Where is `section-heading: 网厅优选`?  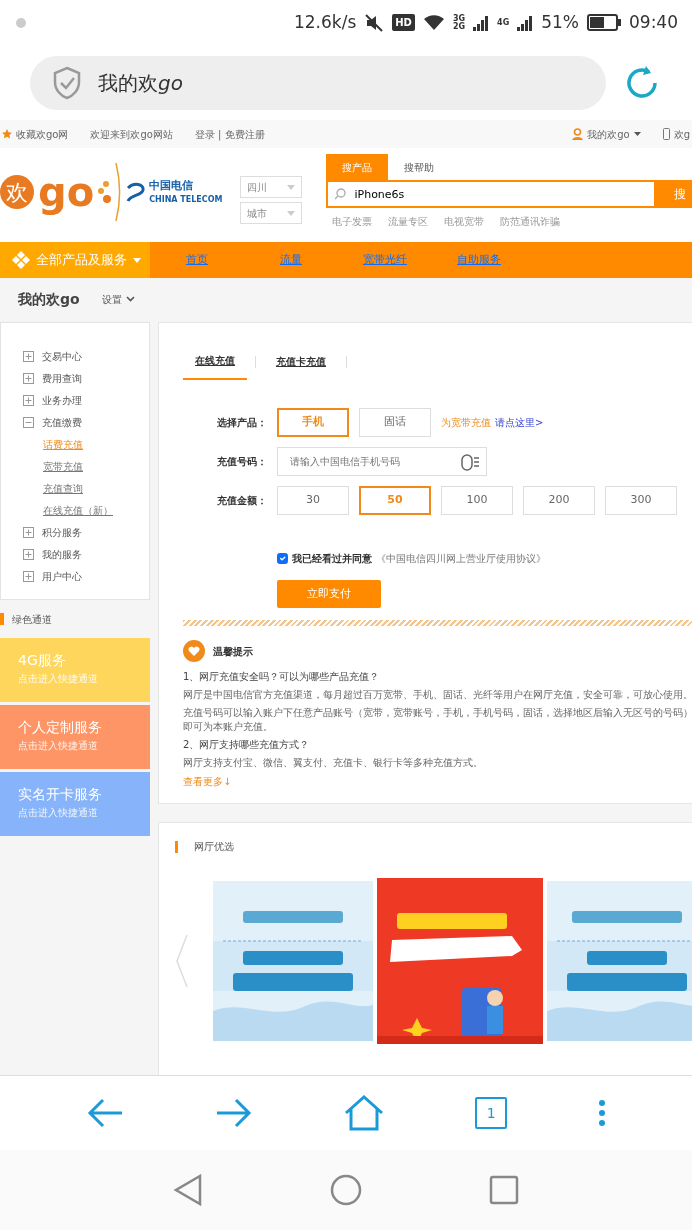
section-heading: 网厅优选 is located at coordinates (214, 847).